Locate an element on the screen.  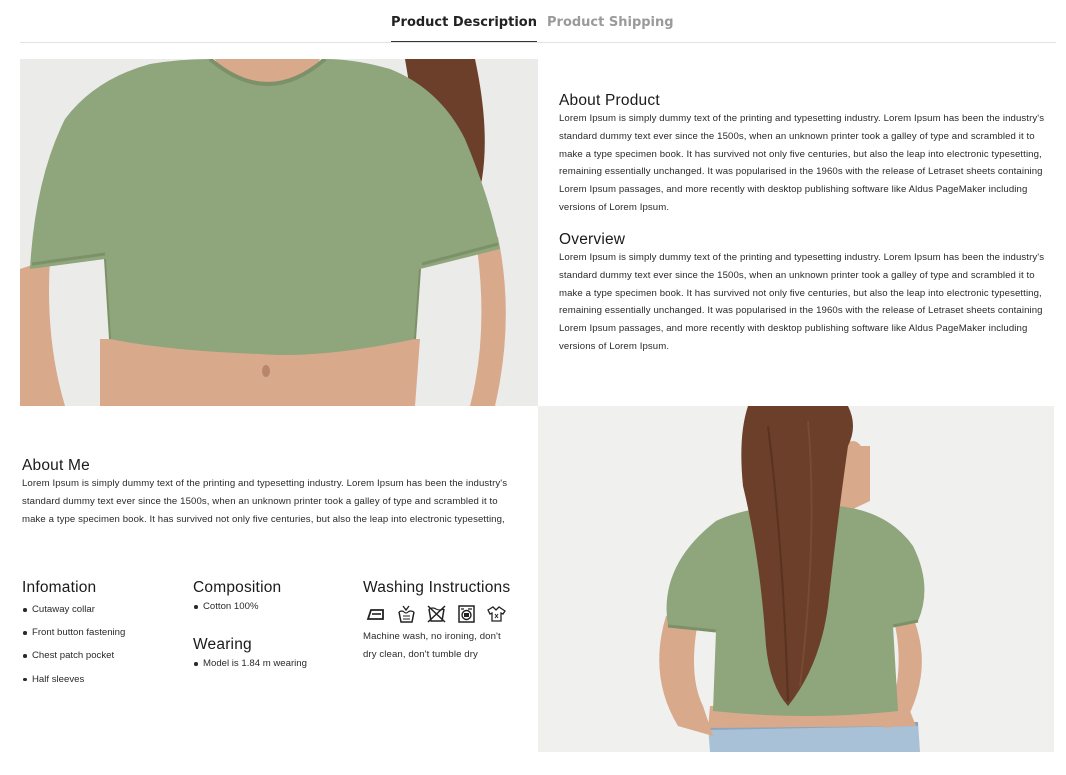
product-tabs: Product Description Product Shipping is located at coordinates (538, 21).